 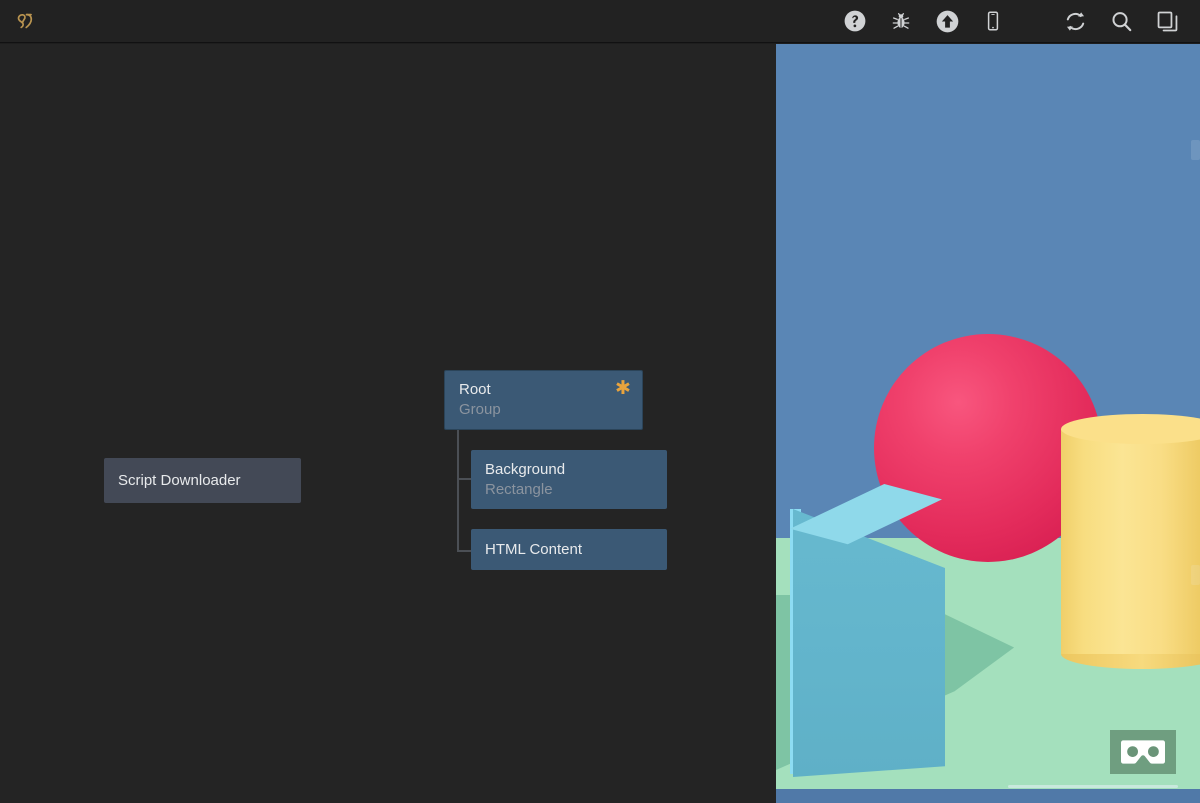 I want to click on node-html-content: HTML Content, so click(x=569, y=549).